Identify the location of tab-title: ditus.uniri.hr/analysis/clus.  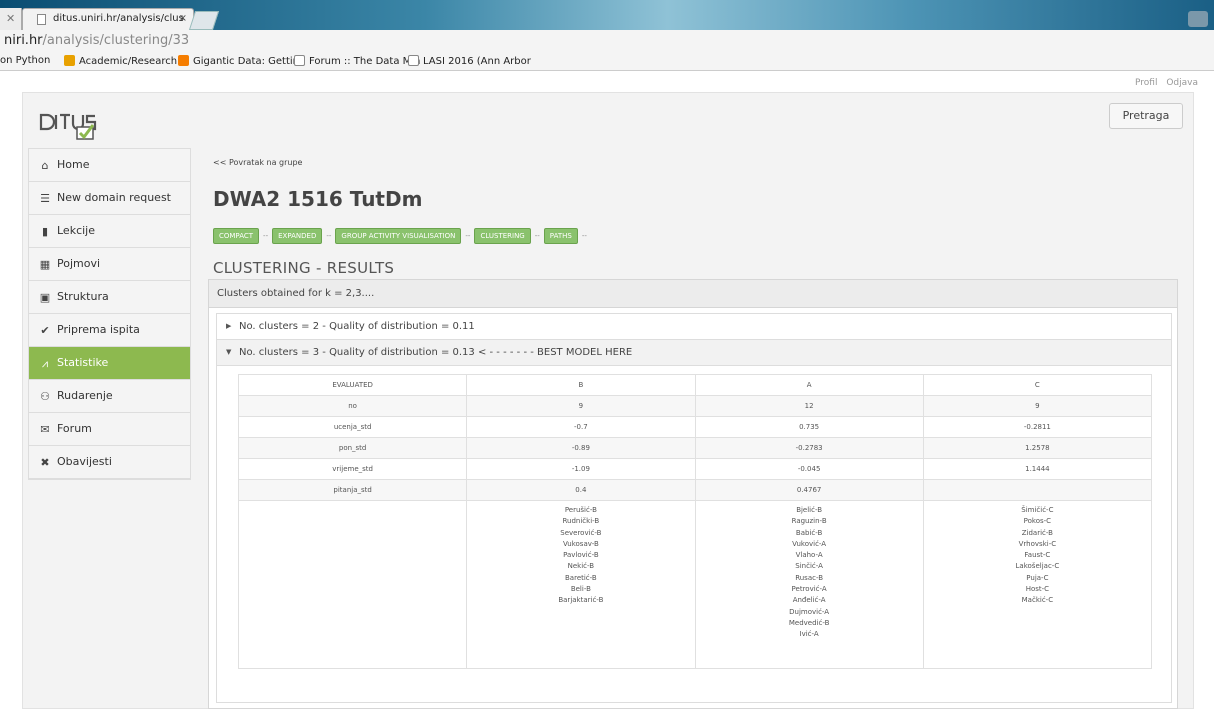
(118, 18).